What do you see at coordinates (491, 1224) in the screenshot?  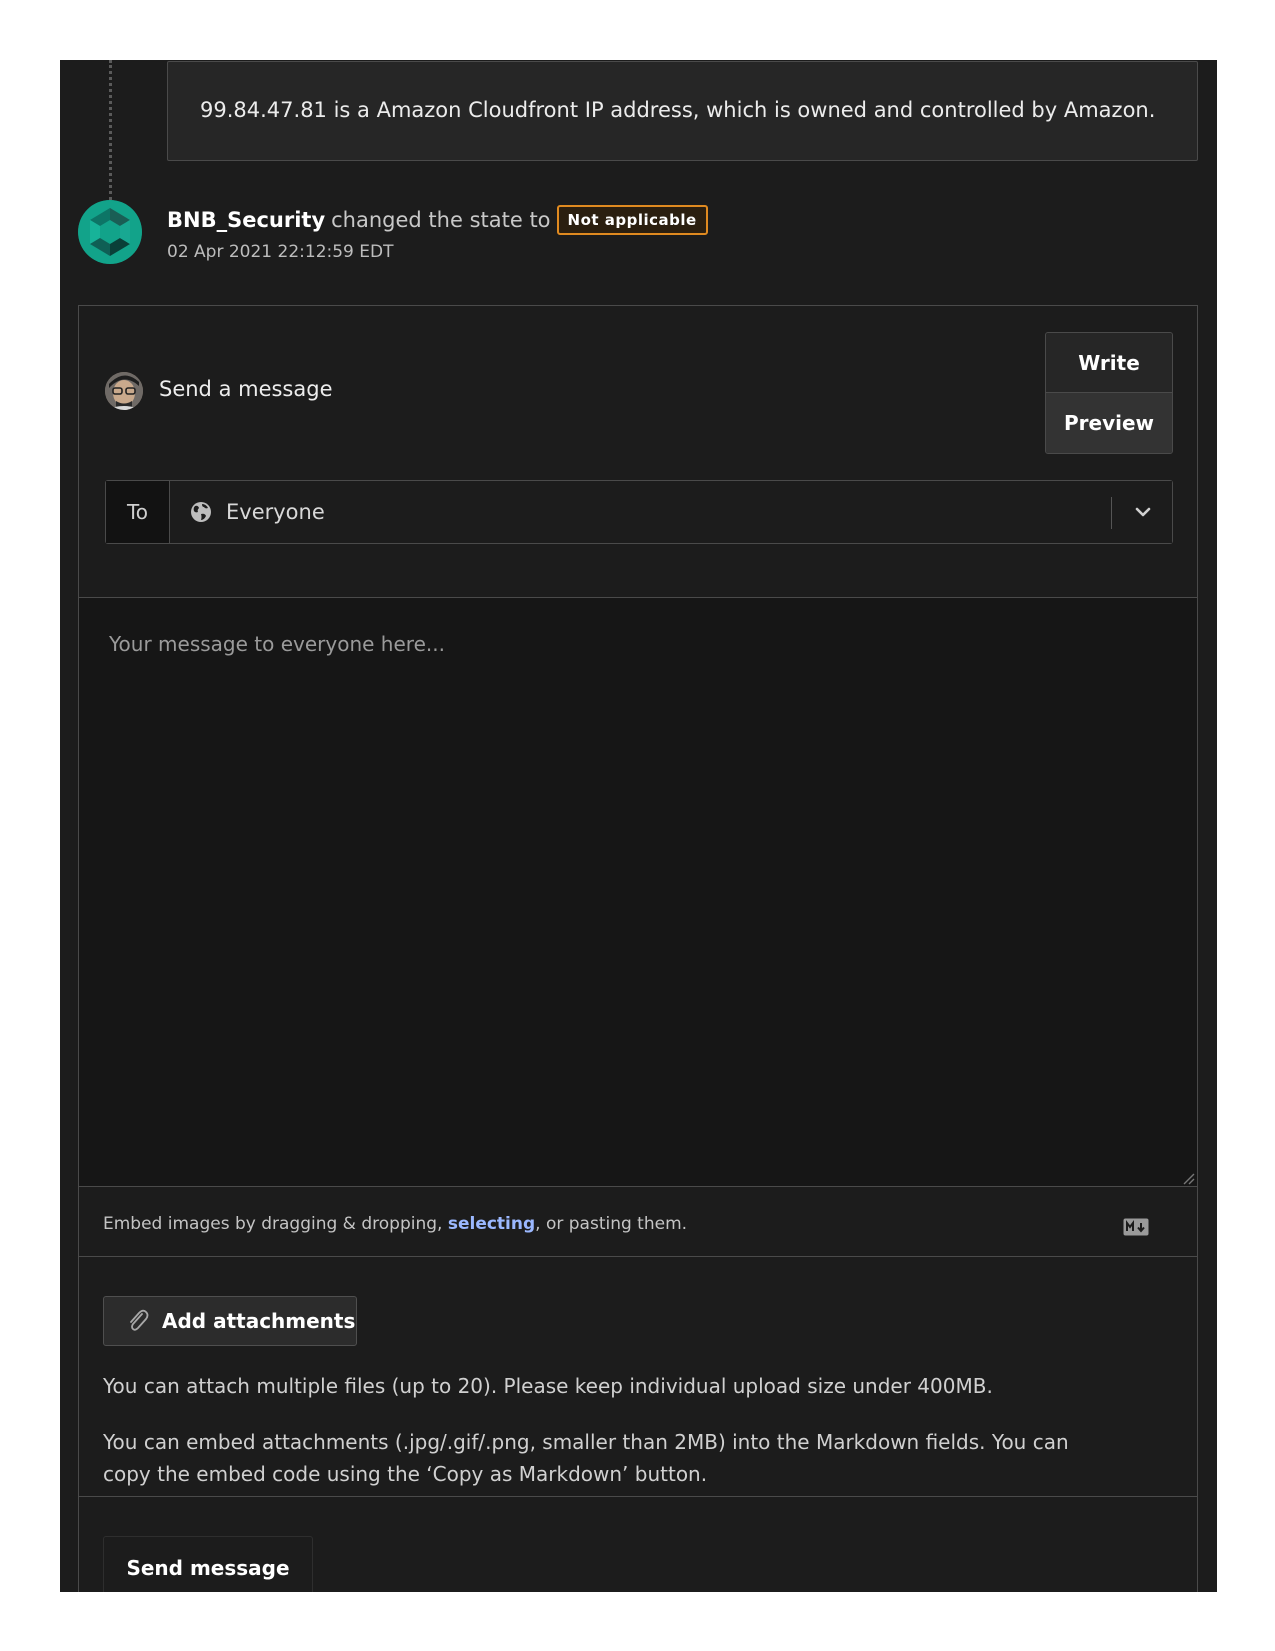 I see `select-files-link: selecting` at bounding box center [491, 1224].